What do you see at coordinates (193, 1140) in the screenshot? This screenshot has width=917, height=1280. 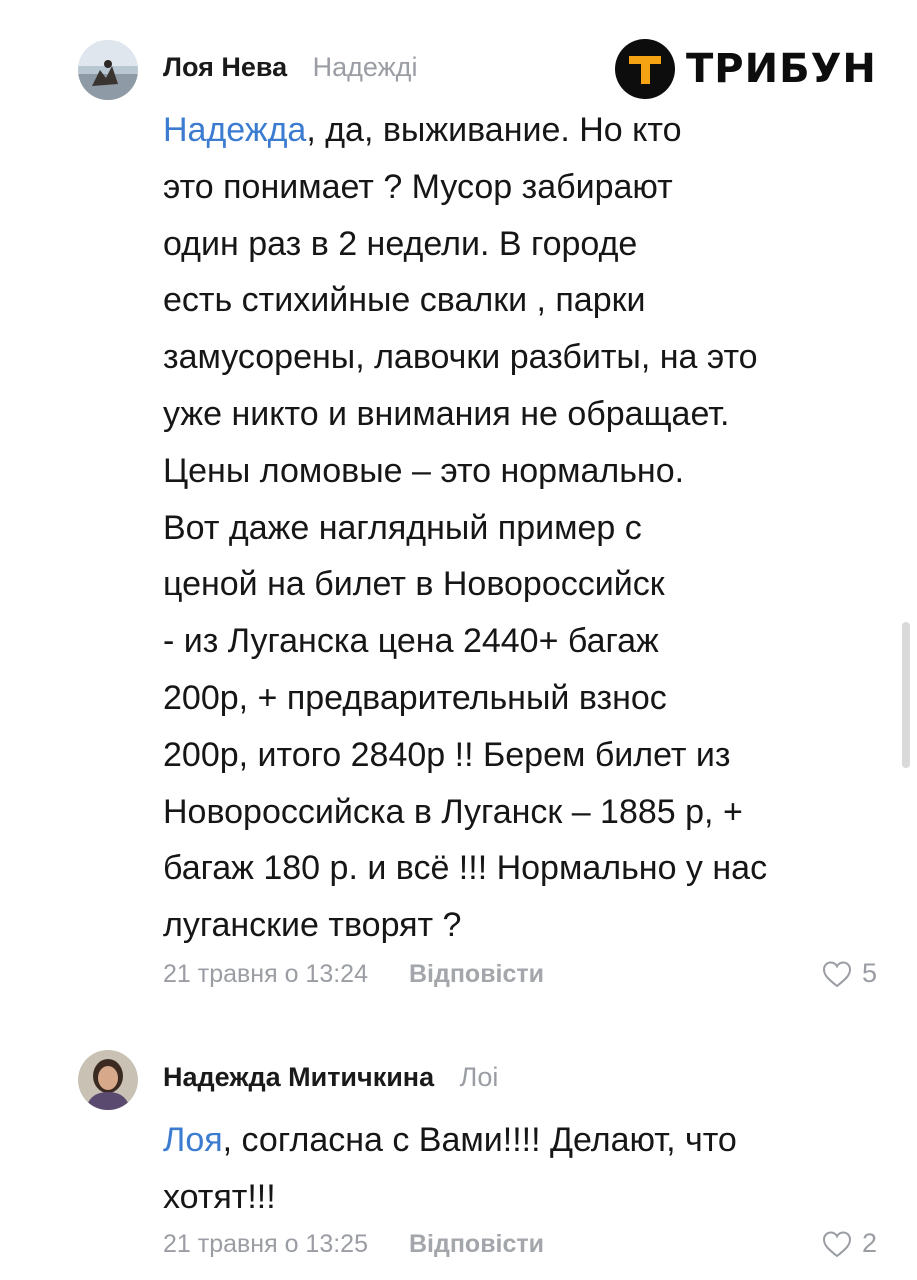 I see `mention-link: Лоя` at bounding box center [193, 1140].